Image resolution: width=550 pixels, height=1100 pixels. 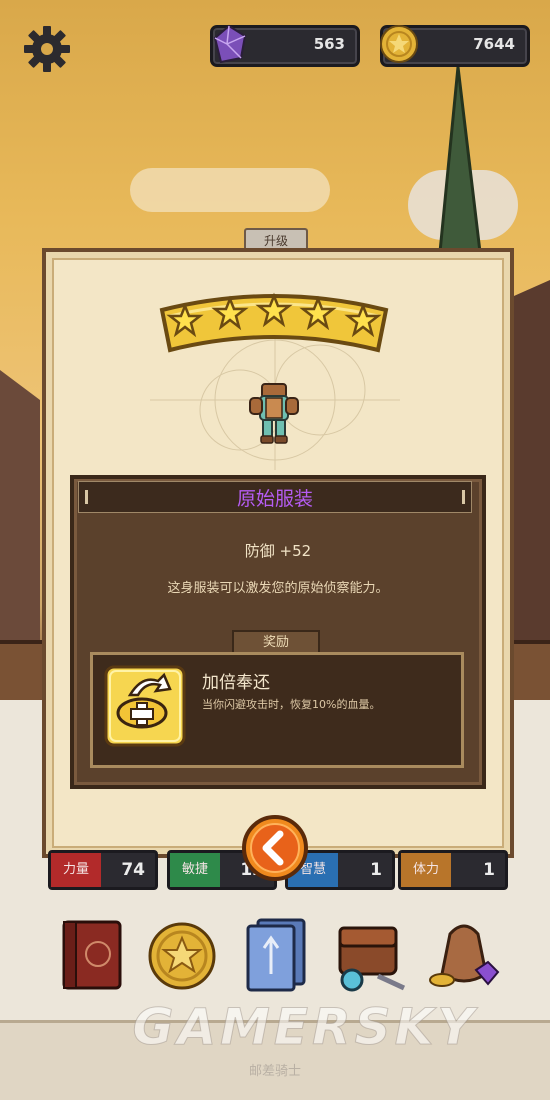 I want to click on stat-stamina: 体力 1, so click(x=453, y=870).